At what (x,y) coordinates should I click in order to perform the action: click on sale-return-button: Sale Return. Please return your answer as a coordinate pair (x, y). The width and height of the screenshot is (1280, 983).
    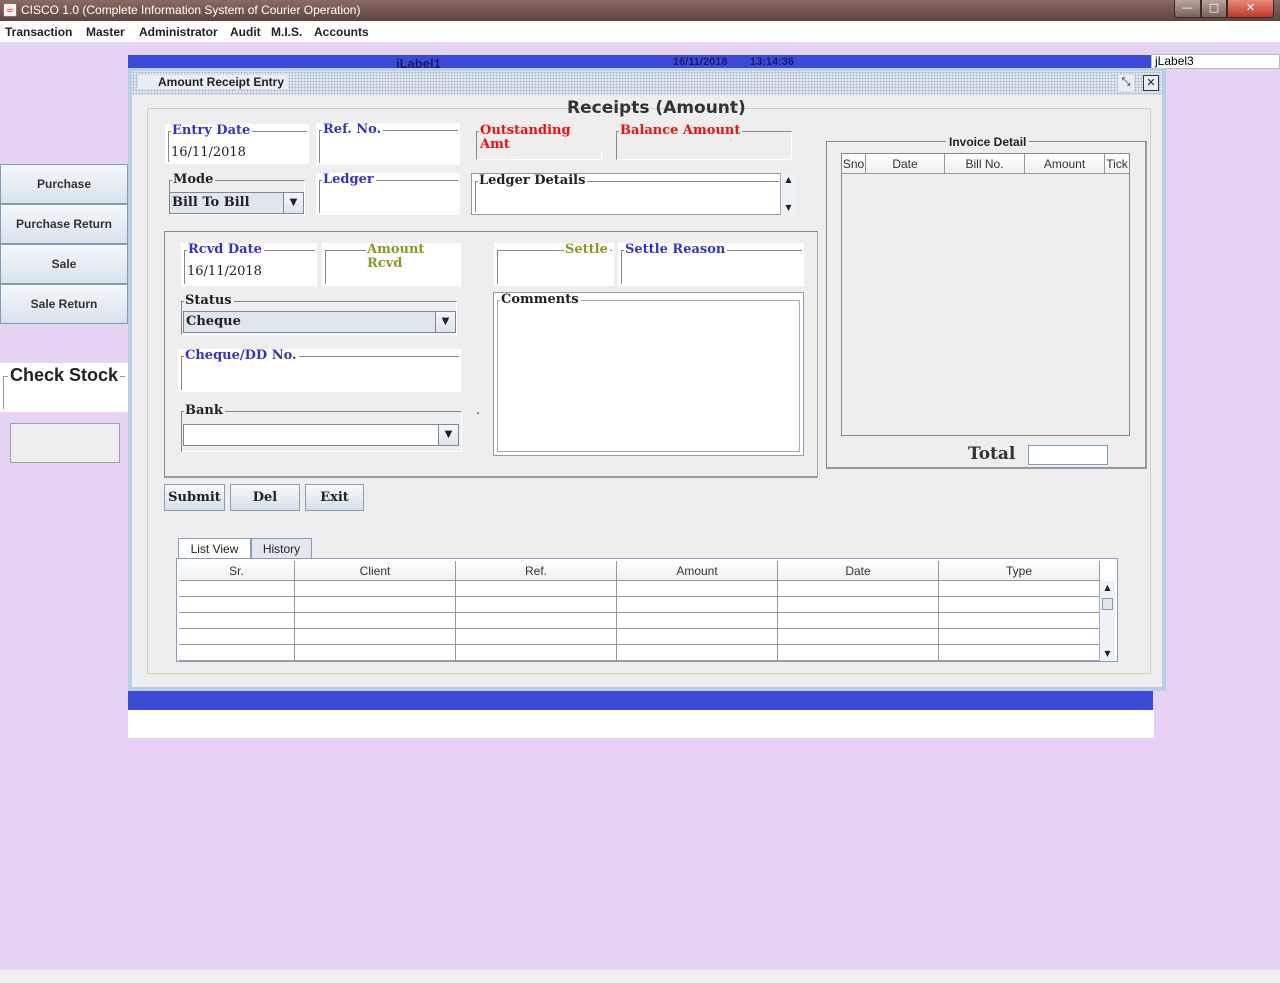
    Looking at the image, I should click on (64, 304).